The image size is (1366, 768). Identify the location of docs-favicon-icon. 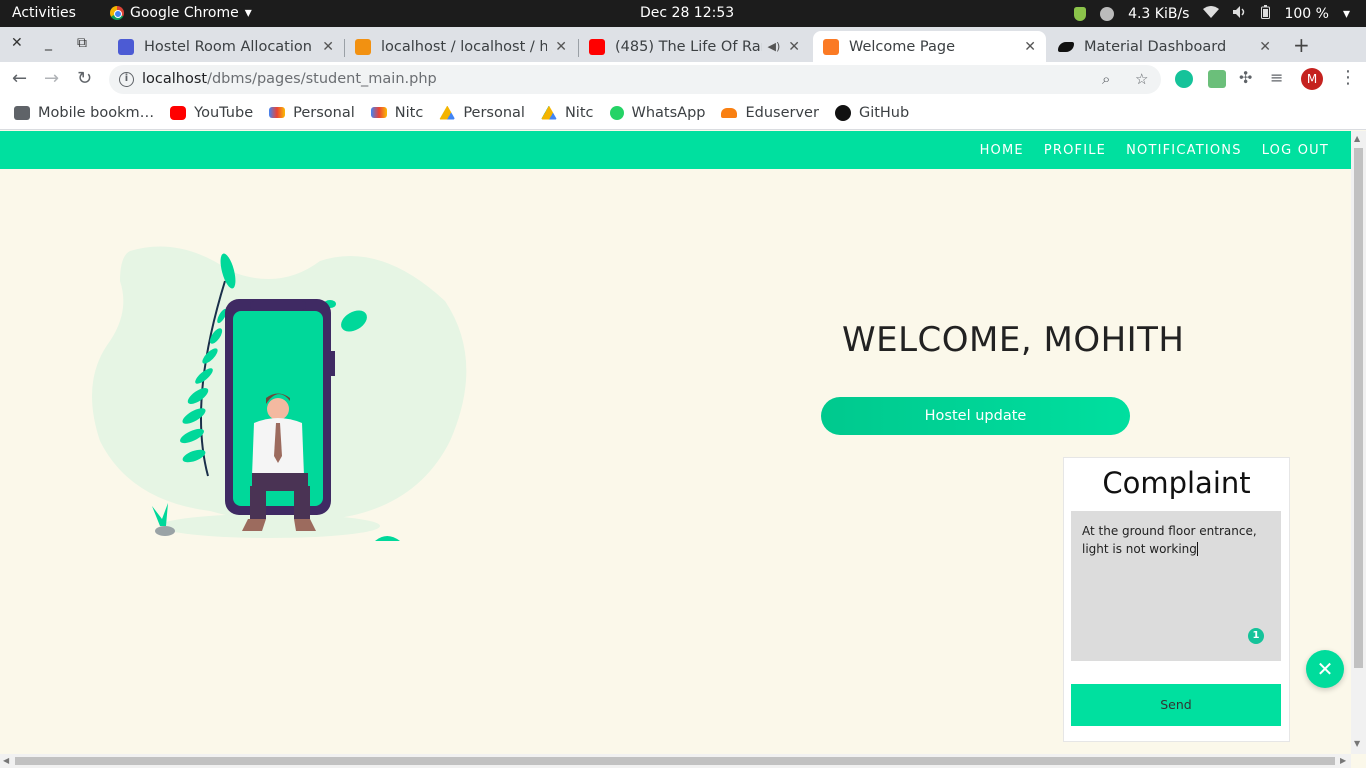
(126, 46).